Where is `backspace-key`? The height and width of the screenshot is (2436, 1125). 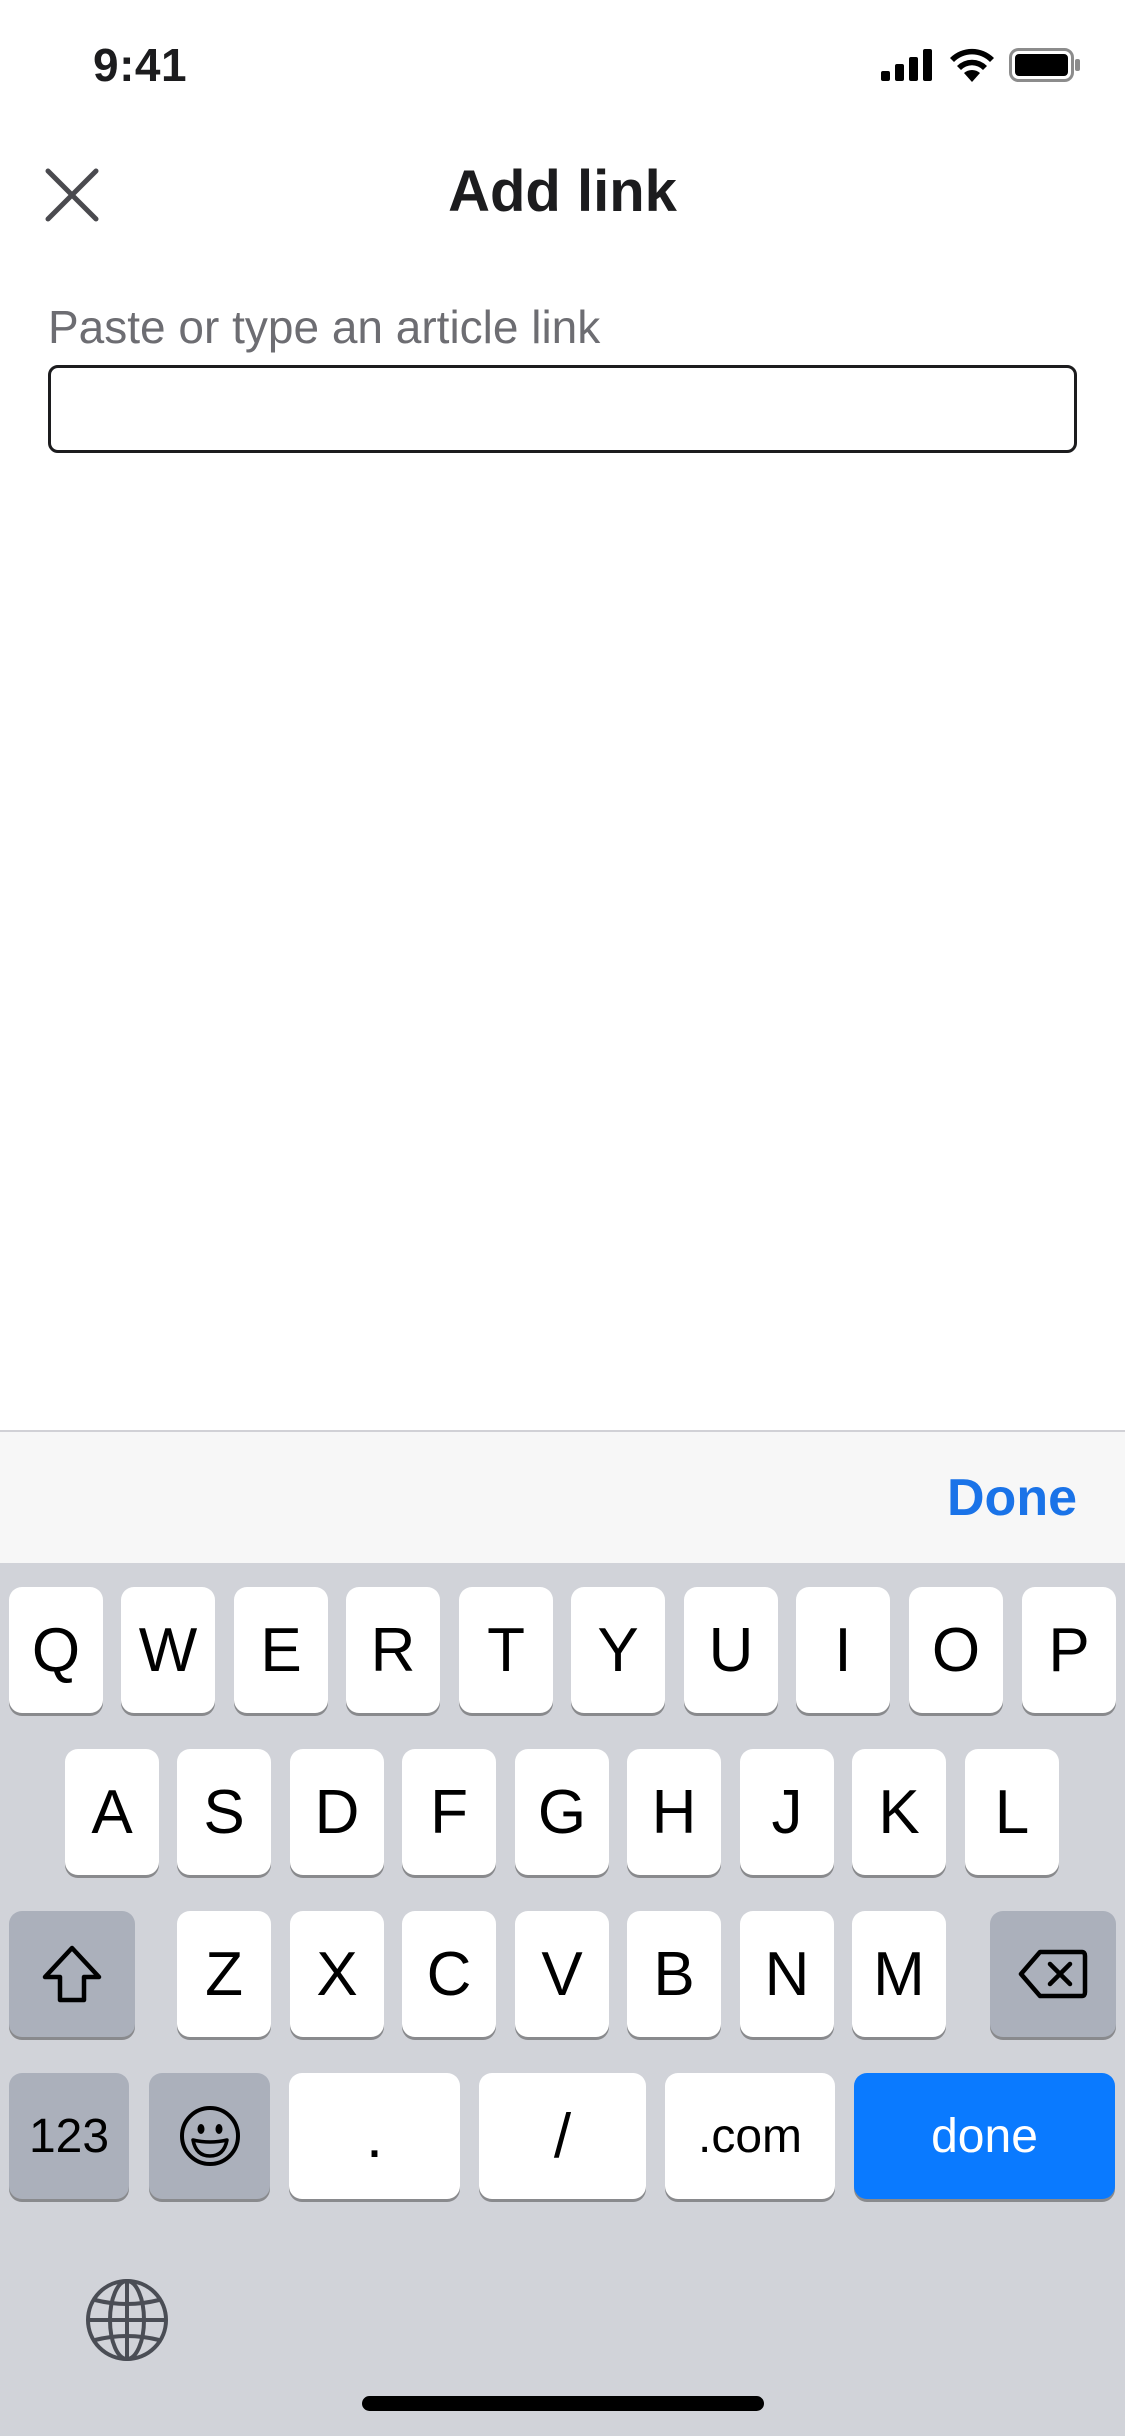 backspace-key is located at coordinates (1053, 1974).